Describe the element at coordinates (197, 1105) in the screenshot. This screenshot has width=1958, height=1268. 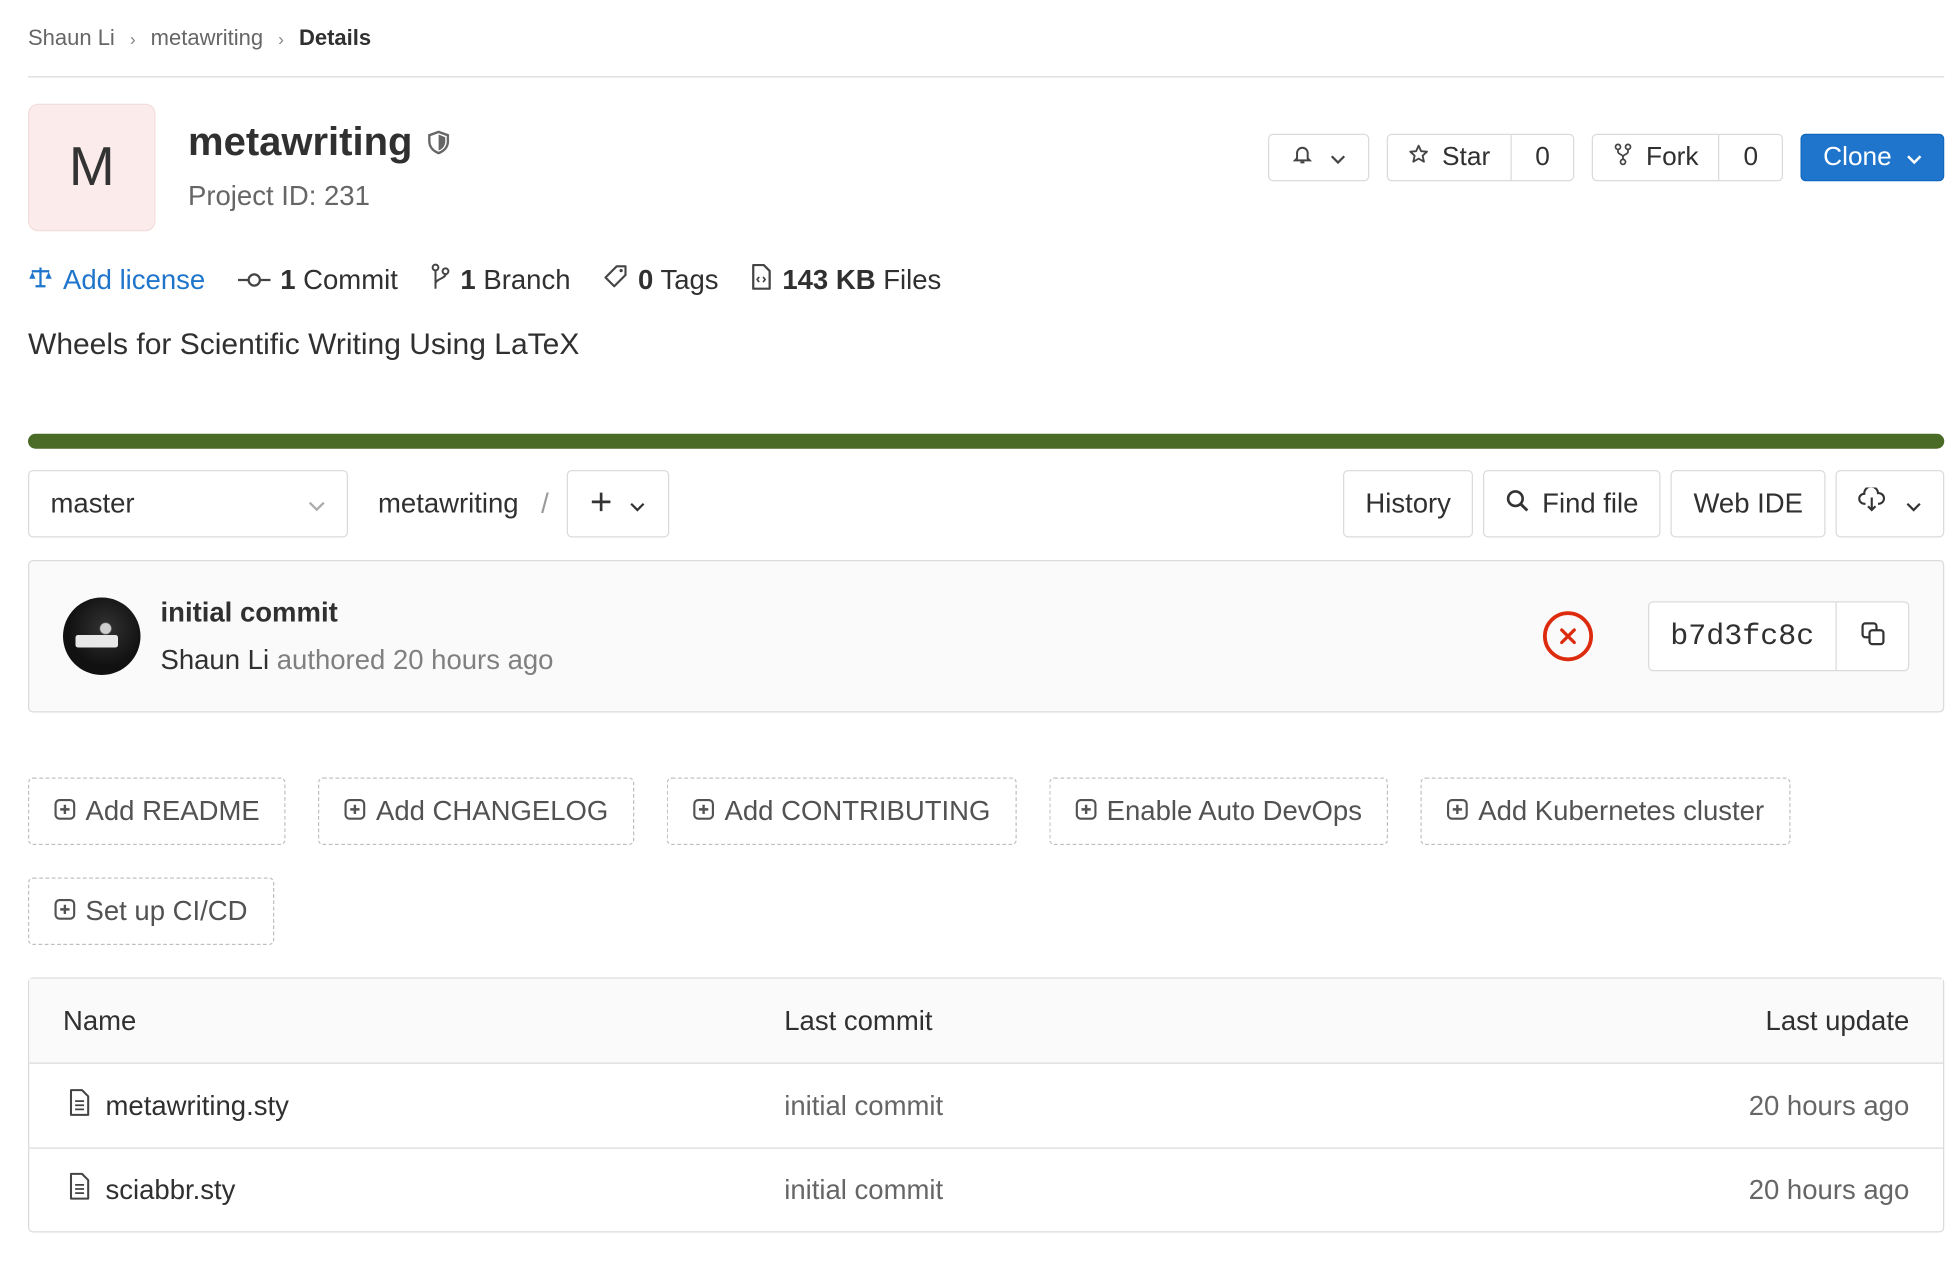
I see `file-name-link: metawriting.sty` at that location.